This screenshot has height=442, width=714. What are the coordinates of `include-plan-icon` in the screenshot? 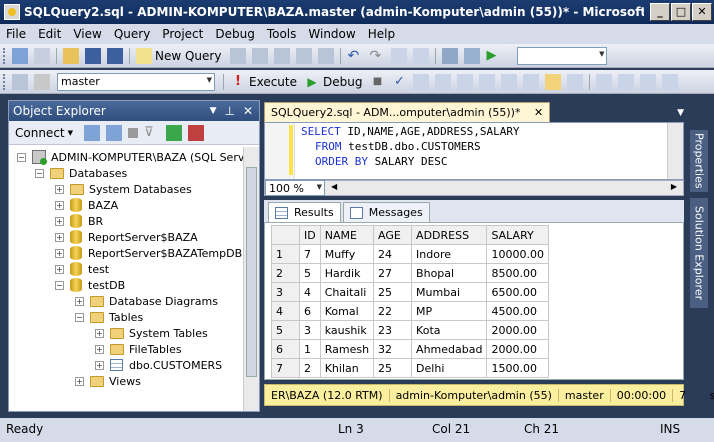 It's located at (487, 81).